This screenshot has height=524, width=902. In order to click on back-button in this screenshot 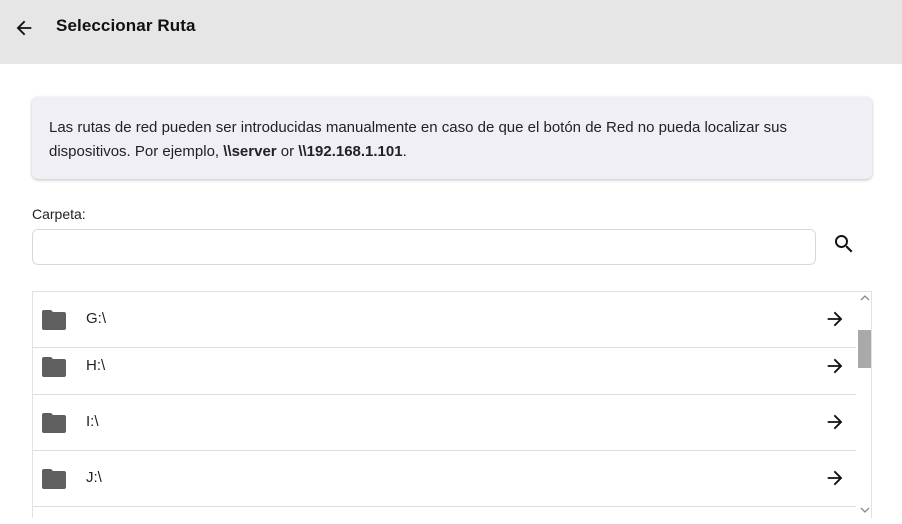, I will do `click(24, 28)`.